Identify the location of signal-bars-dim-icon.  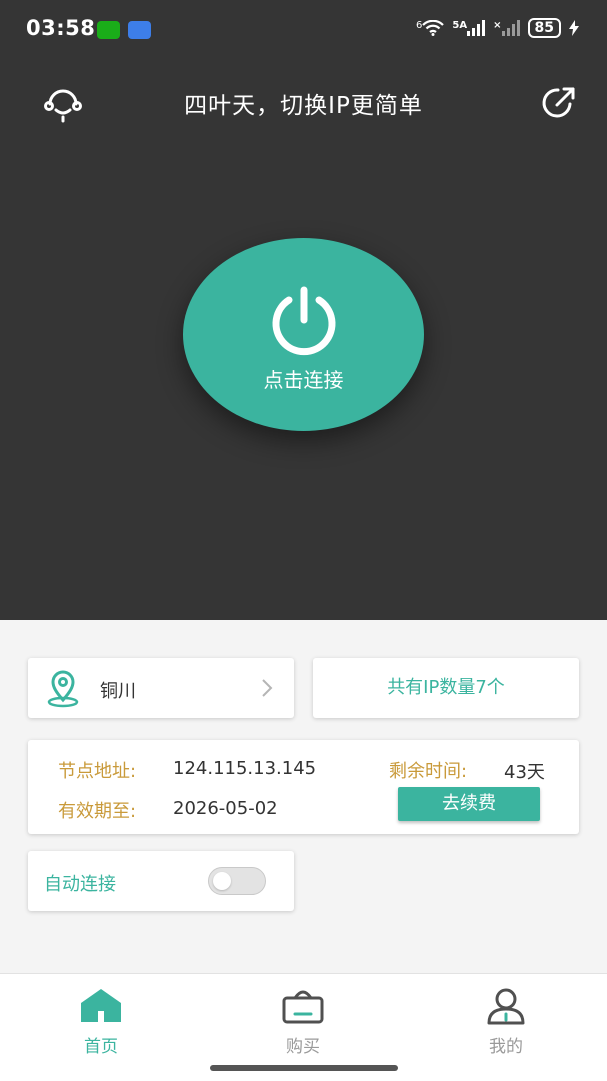
(510, 28).